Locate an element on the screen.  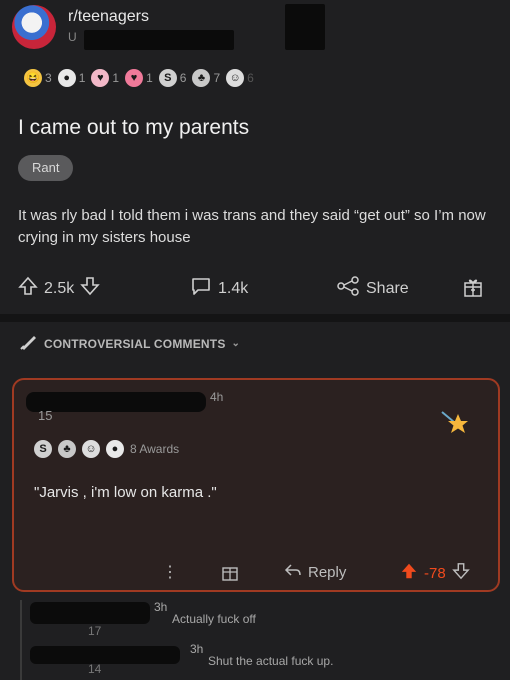
reply-arrow-icon is located at coordinates (293, 572).